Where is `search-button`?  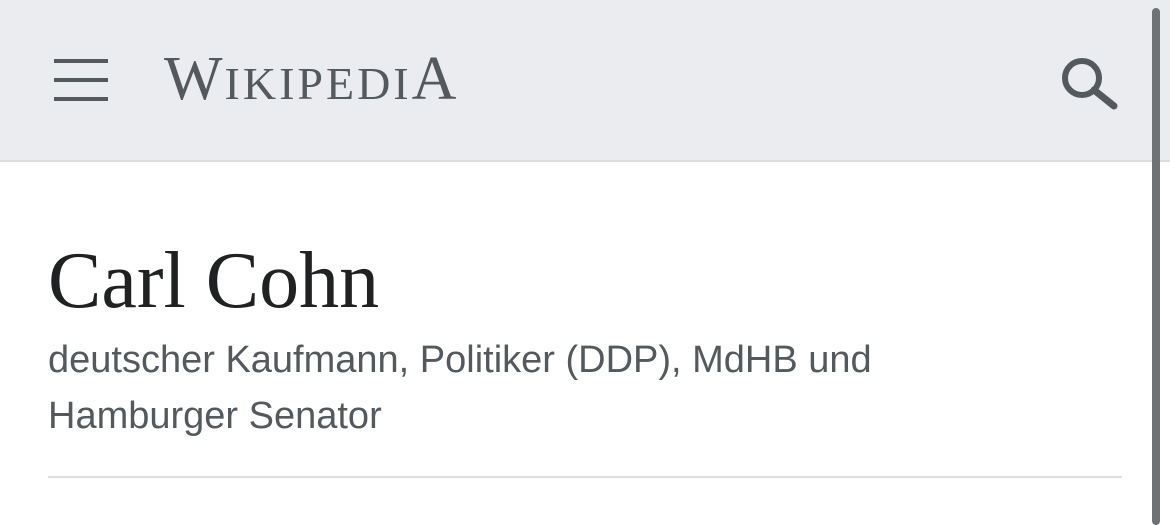 search-button is located at coordinates (1088, 84).